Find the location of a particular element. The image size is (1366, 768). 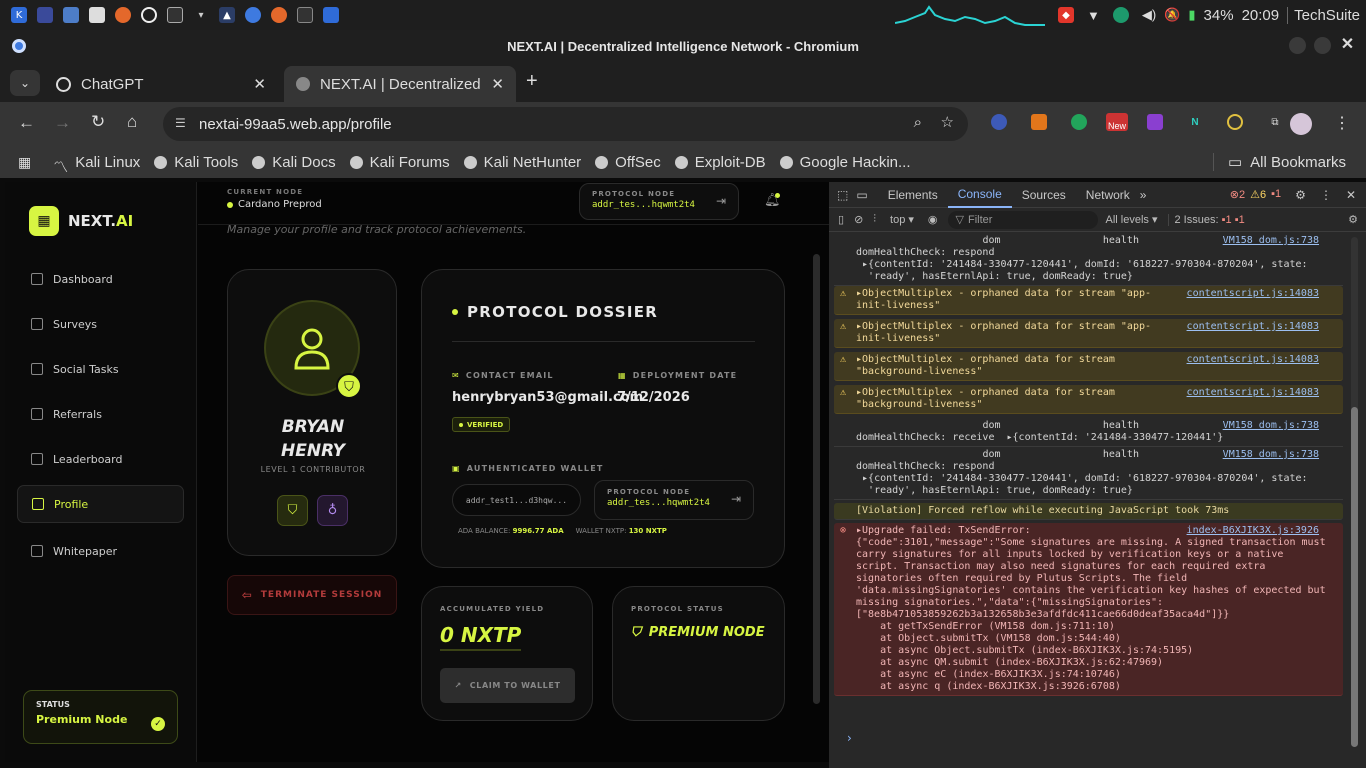

nav-social-tasks: Social Tasks is located at coordinates (100, 369).